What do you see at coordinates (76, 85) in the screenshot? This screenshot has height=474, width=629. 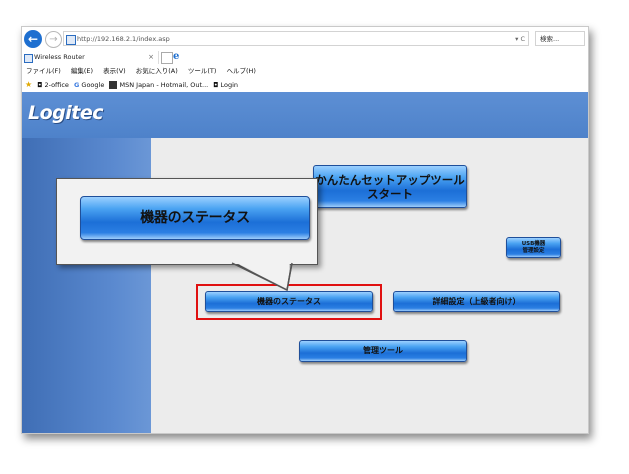 I see `google-icon: G` at bounding box center [76, 85].